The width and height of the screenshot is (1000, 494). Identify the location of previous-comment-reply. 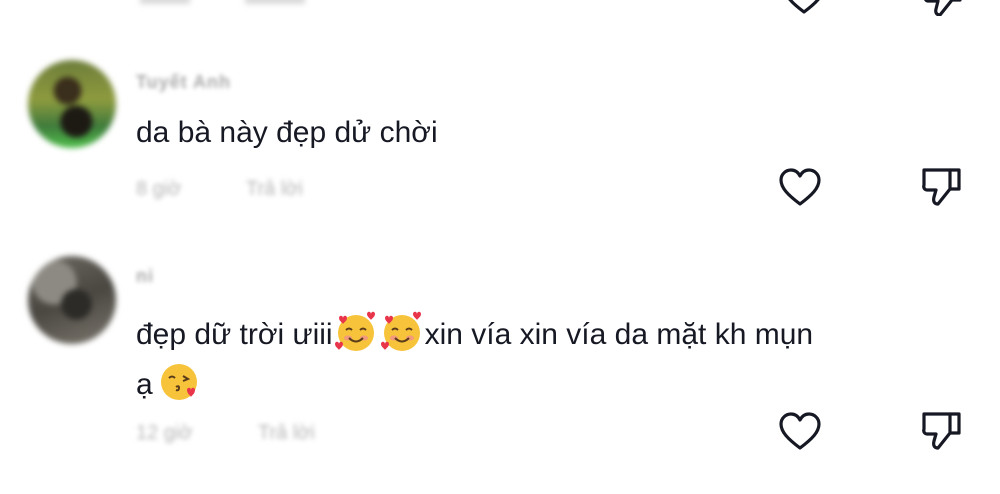
(275, 2).